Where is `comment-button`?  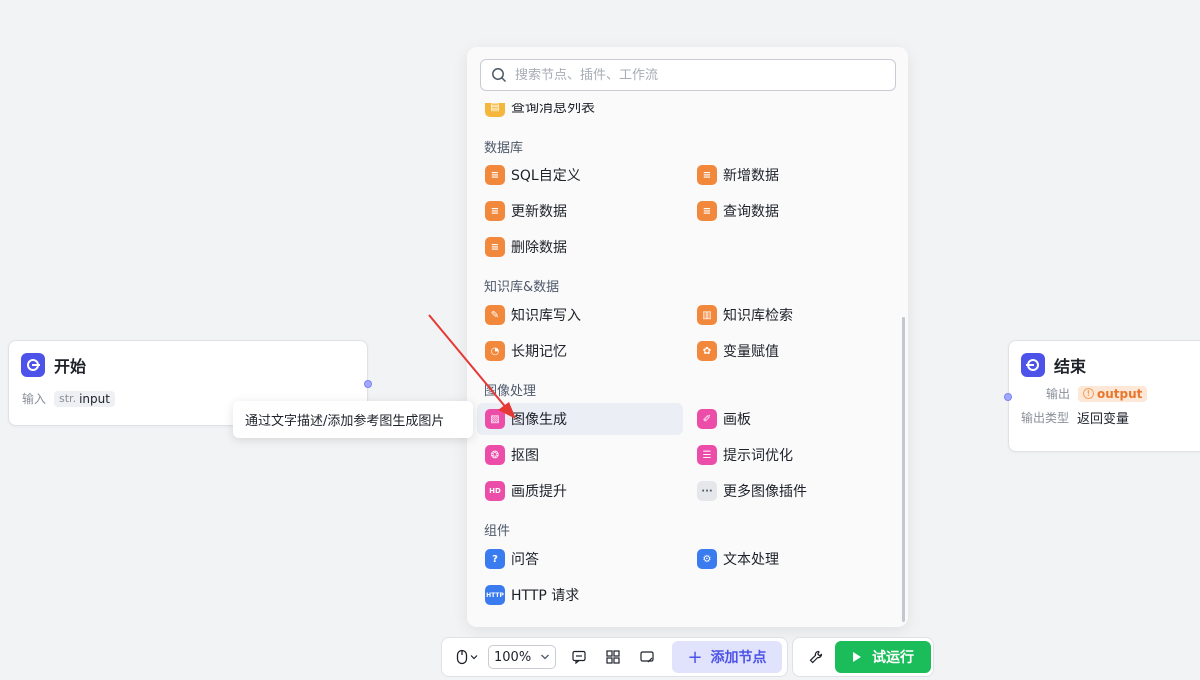
comment-button is located at coordinates (579, 657).